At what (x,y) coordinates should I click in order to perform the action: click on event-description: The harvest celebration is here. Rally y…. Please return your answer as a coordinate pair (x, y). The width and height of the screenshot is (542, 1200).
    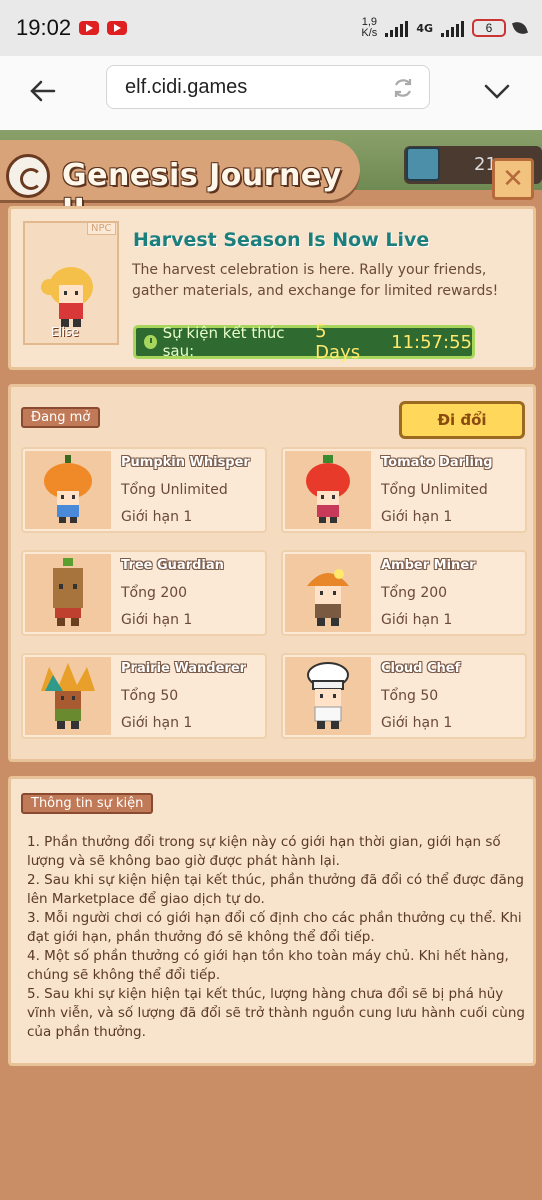
    Looking at the image, I should click on (315, 280).